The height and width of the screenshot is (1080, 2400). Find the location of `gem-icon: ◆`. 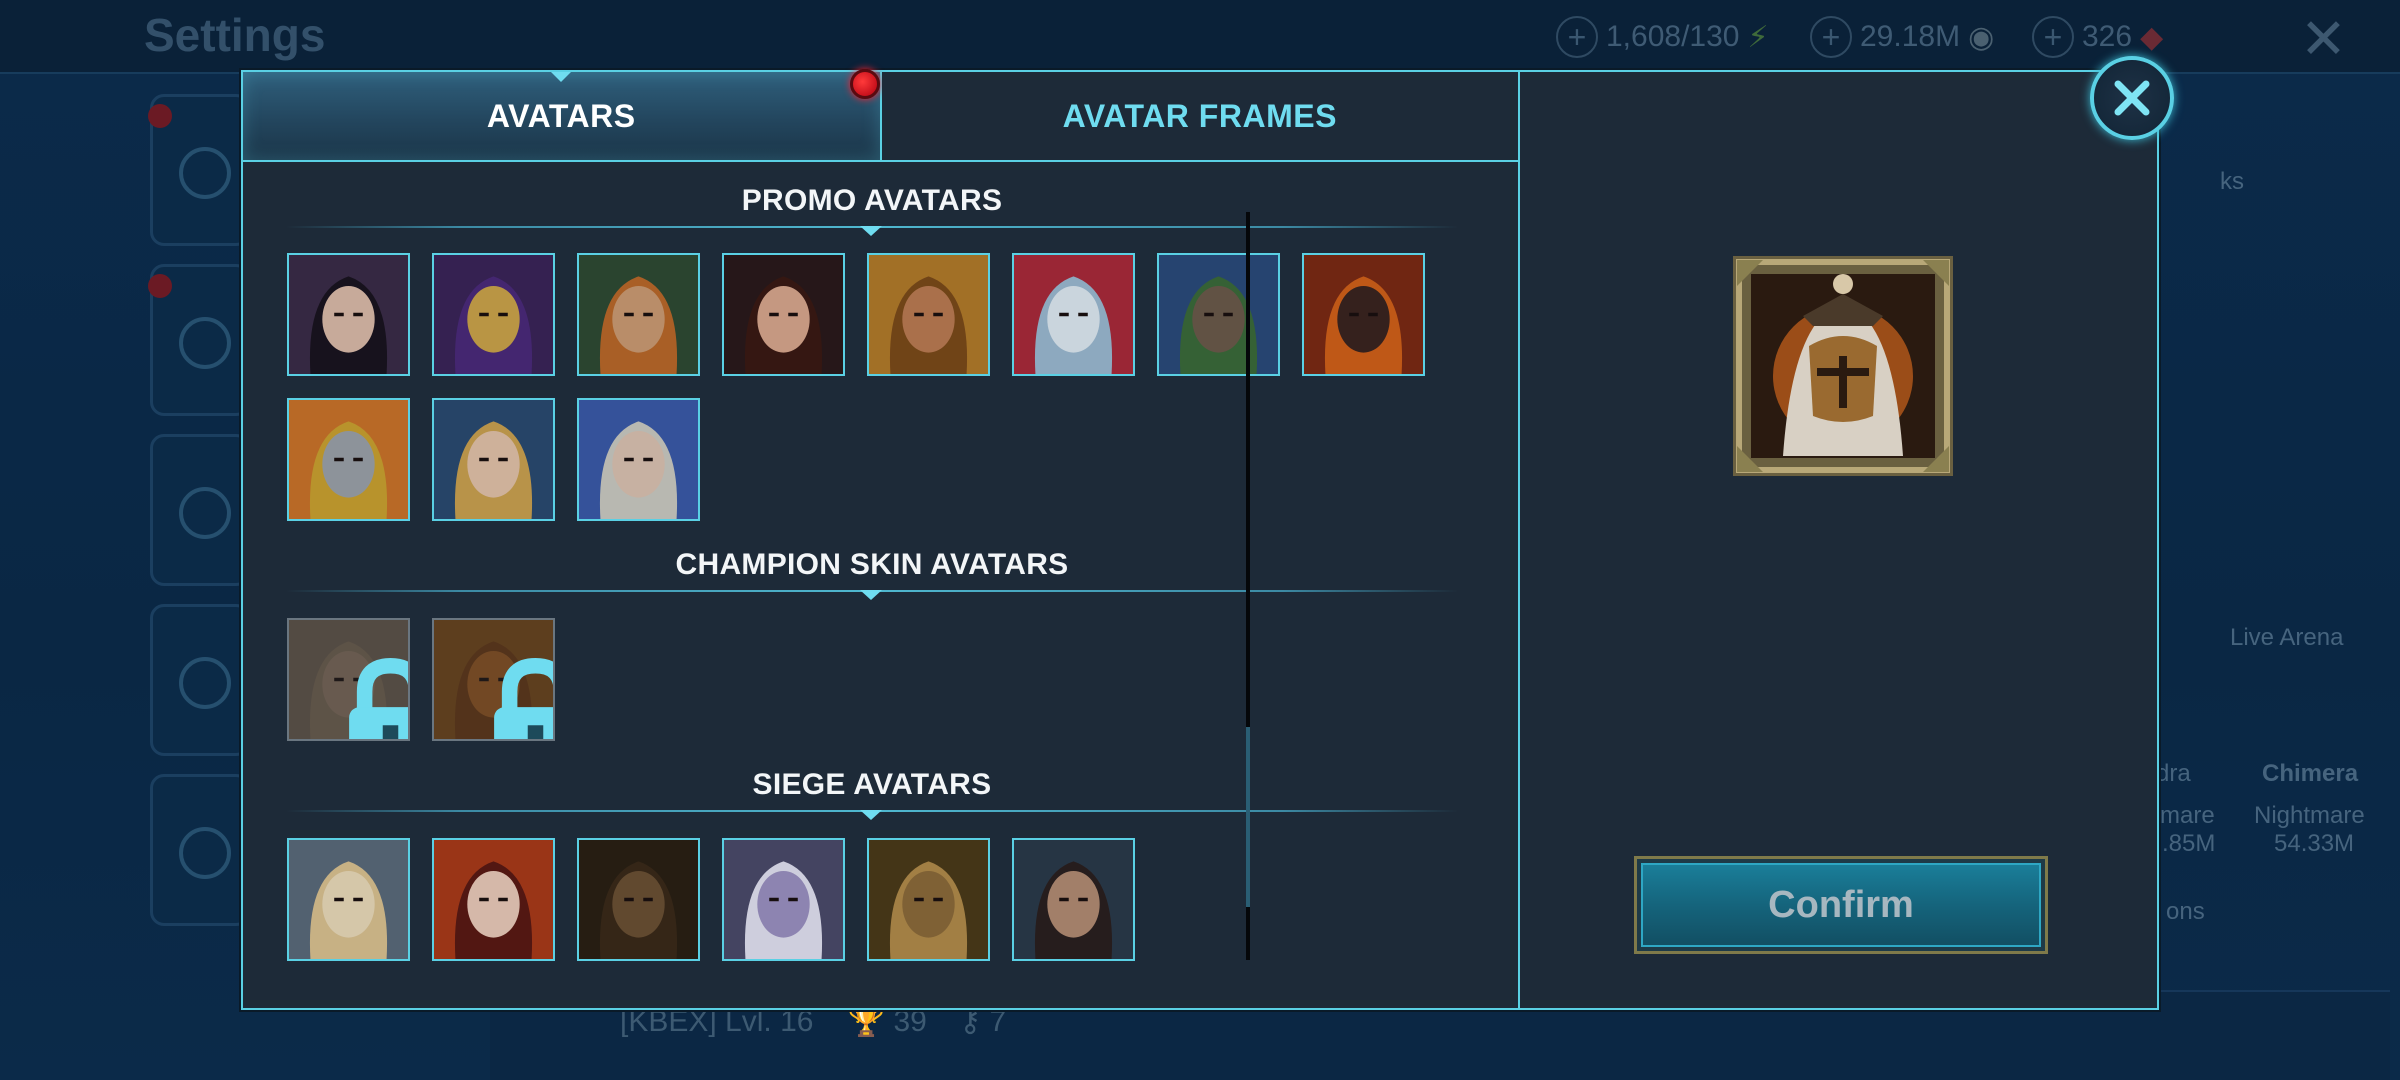

gem-icon: ◆ is located at coordinates (2152, 37).